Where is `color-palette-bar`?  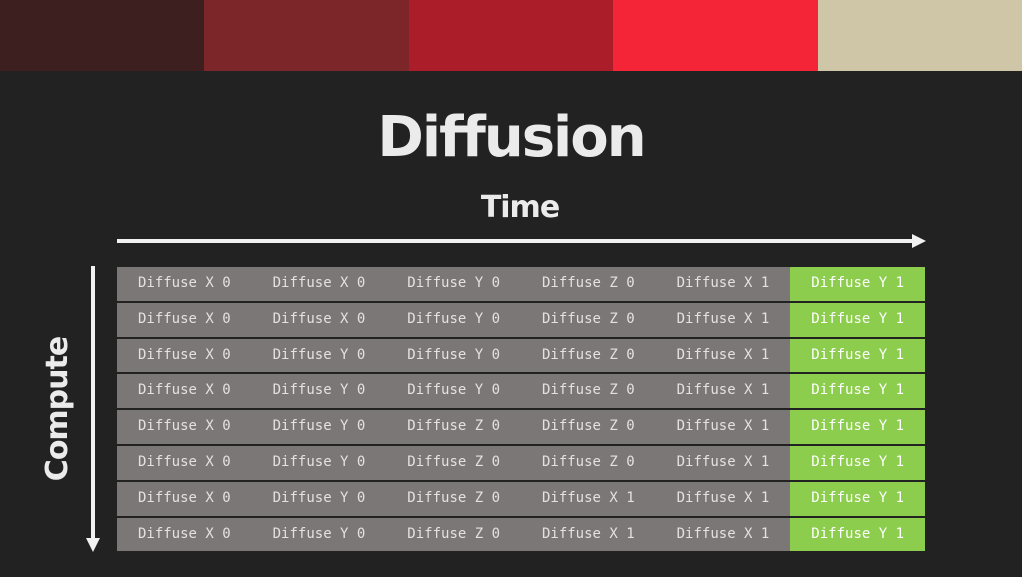
color-palette-bar is located at coordinates (511, 35).